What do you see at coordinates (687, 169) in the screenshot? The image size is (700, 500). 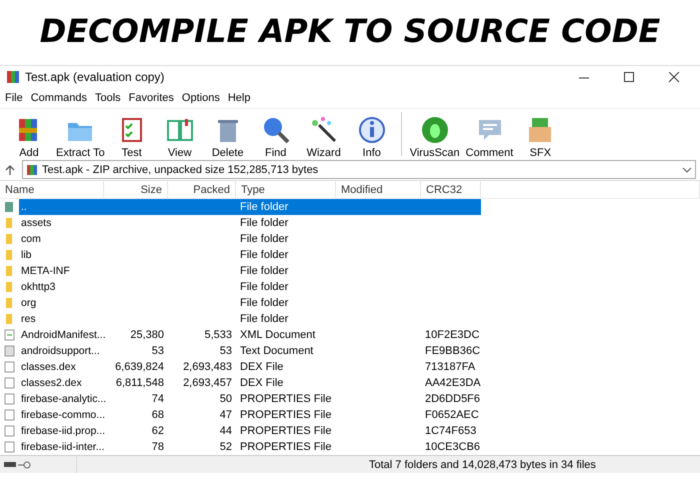 I see `chevron-down-icon` at bounding box center [687, 169].